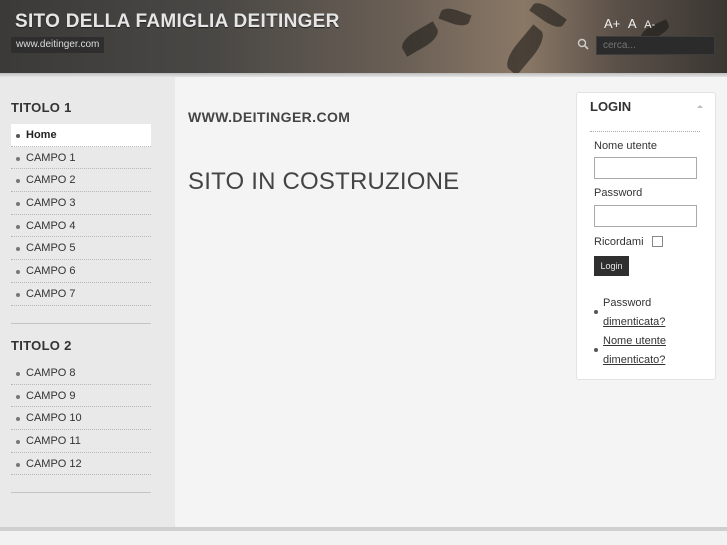  Describe the element at coordinates (627, 303) in the screenshot. I see `forgot-password-prefix: Password` at that location.